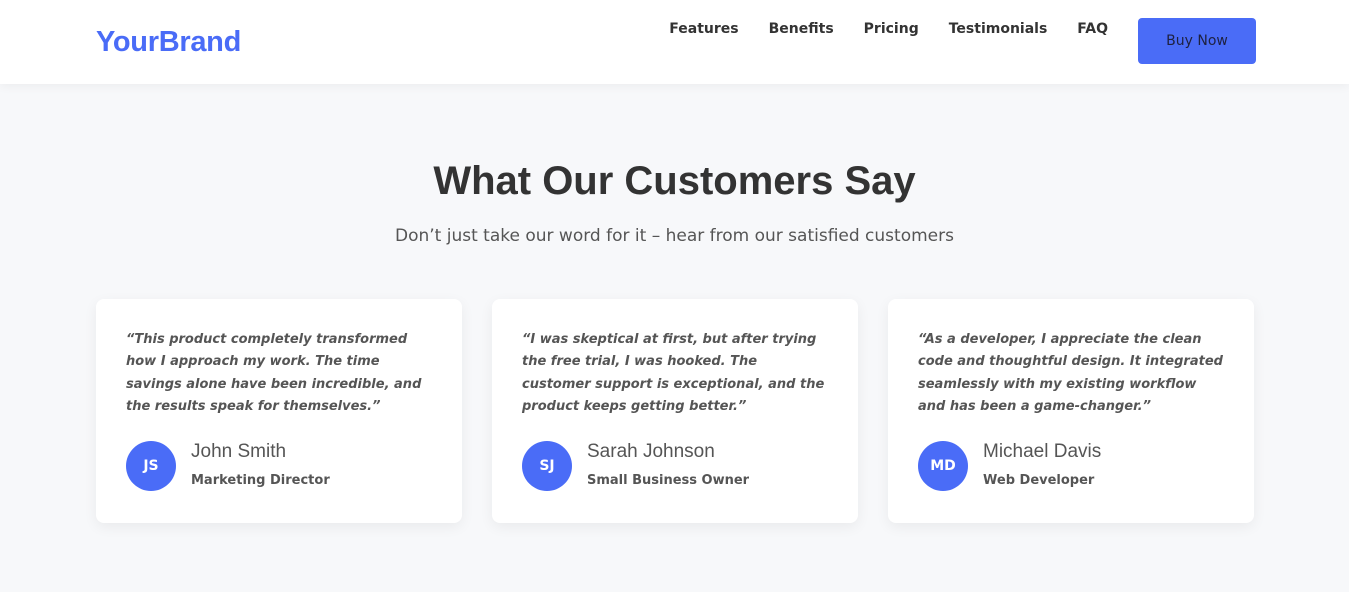  I want to click on section-title: What Our Customers Say, so click(674, 181).